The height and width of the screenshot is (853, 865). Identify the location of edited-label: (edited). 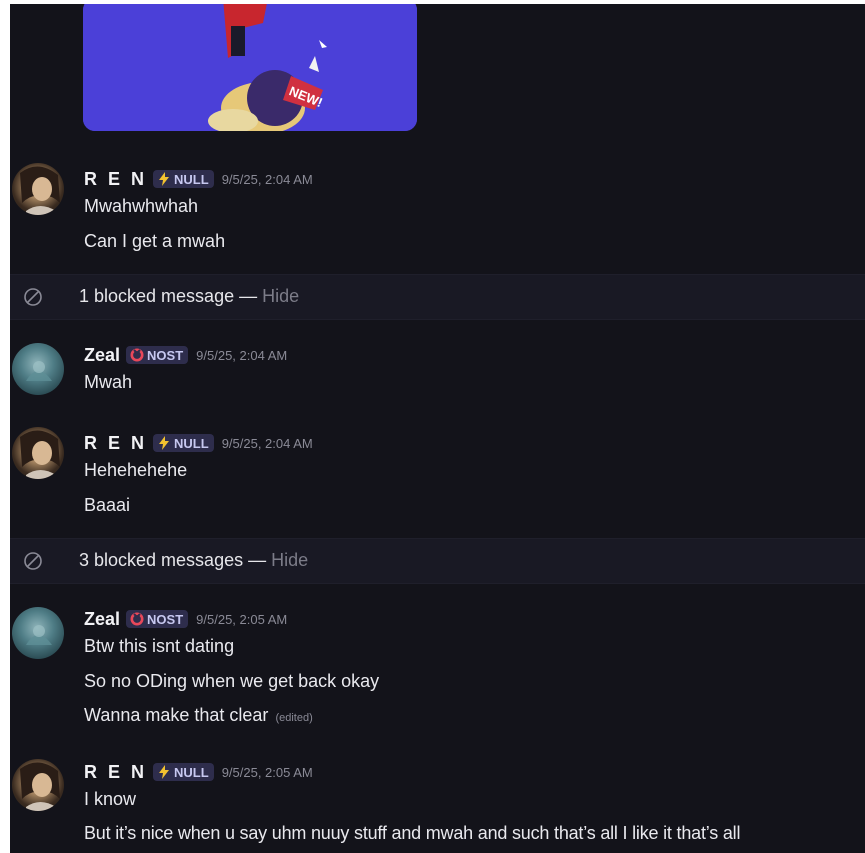
(294, 718).